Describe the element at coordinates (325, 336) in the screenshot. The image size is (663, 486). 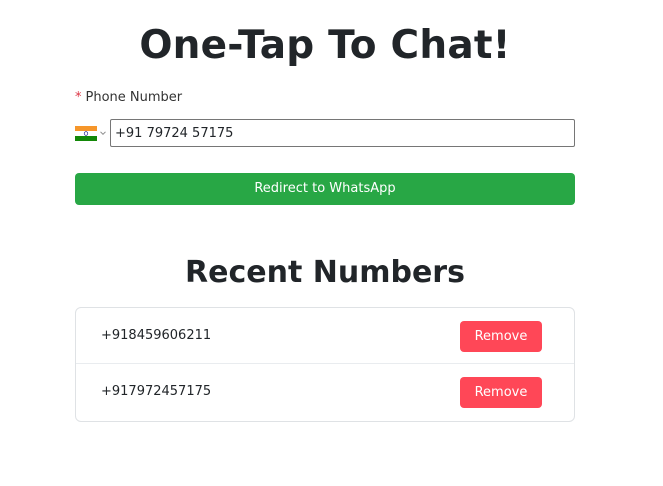
I see `list-item: +918459606211 Remove` at that location.